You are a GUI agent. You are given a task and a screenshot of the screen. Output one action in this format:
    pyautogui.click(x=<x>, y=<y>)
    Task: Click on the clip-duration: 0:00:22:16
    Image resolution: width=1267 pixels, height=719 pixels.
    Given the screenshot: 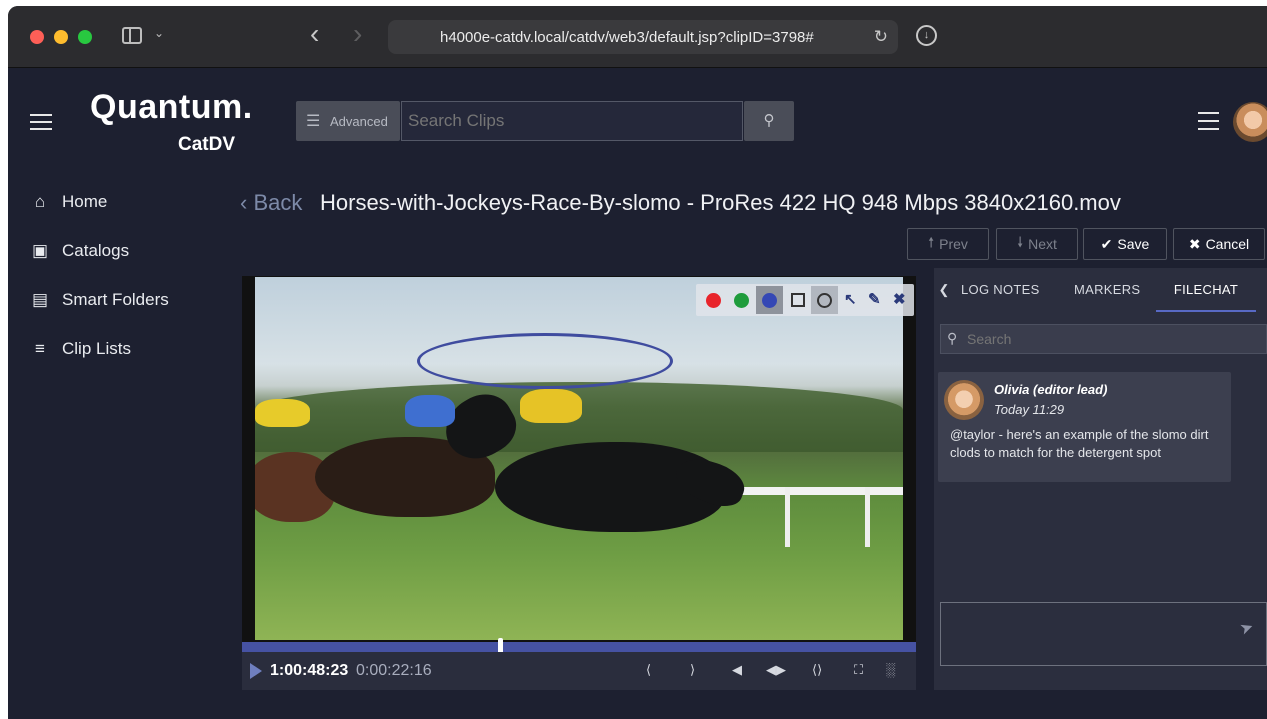 What is the action you would take?
    pyautogui.click(x=394, y=670)
    